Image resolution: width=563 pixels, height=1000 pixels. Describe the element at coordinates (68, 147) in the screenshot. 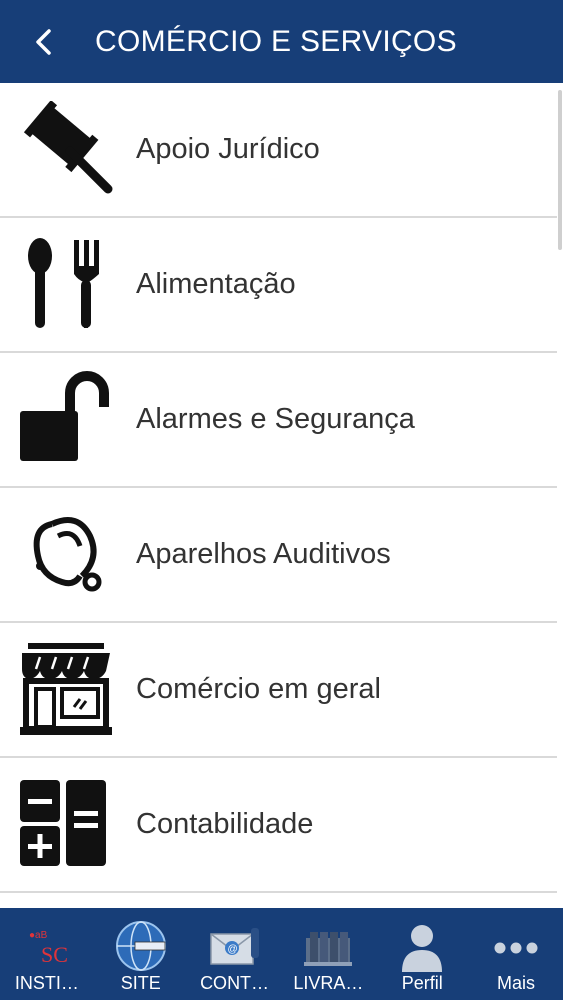

I see `gavel-icon` at that location.